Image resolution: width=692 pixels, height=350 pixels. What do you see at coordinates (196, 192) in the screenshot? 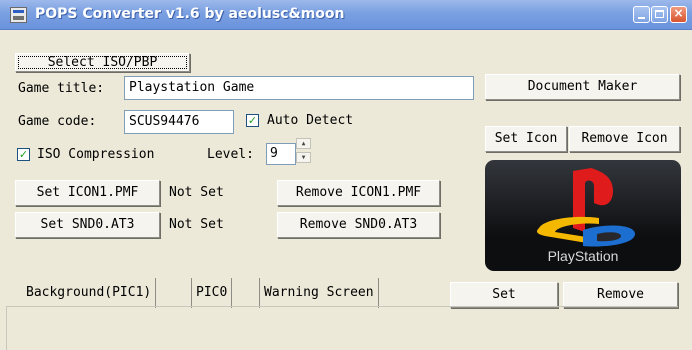
I see `icon1-pmf-status: Not Set` at bounding box center [196, 192].